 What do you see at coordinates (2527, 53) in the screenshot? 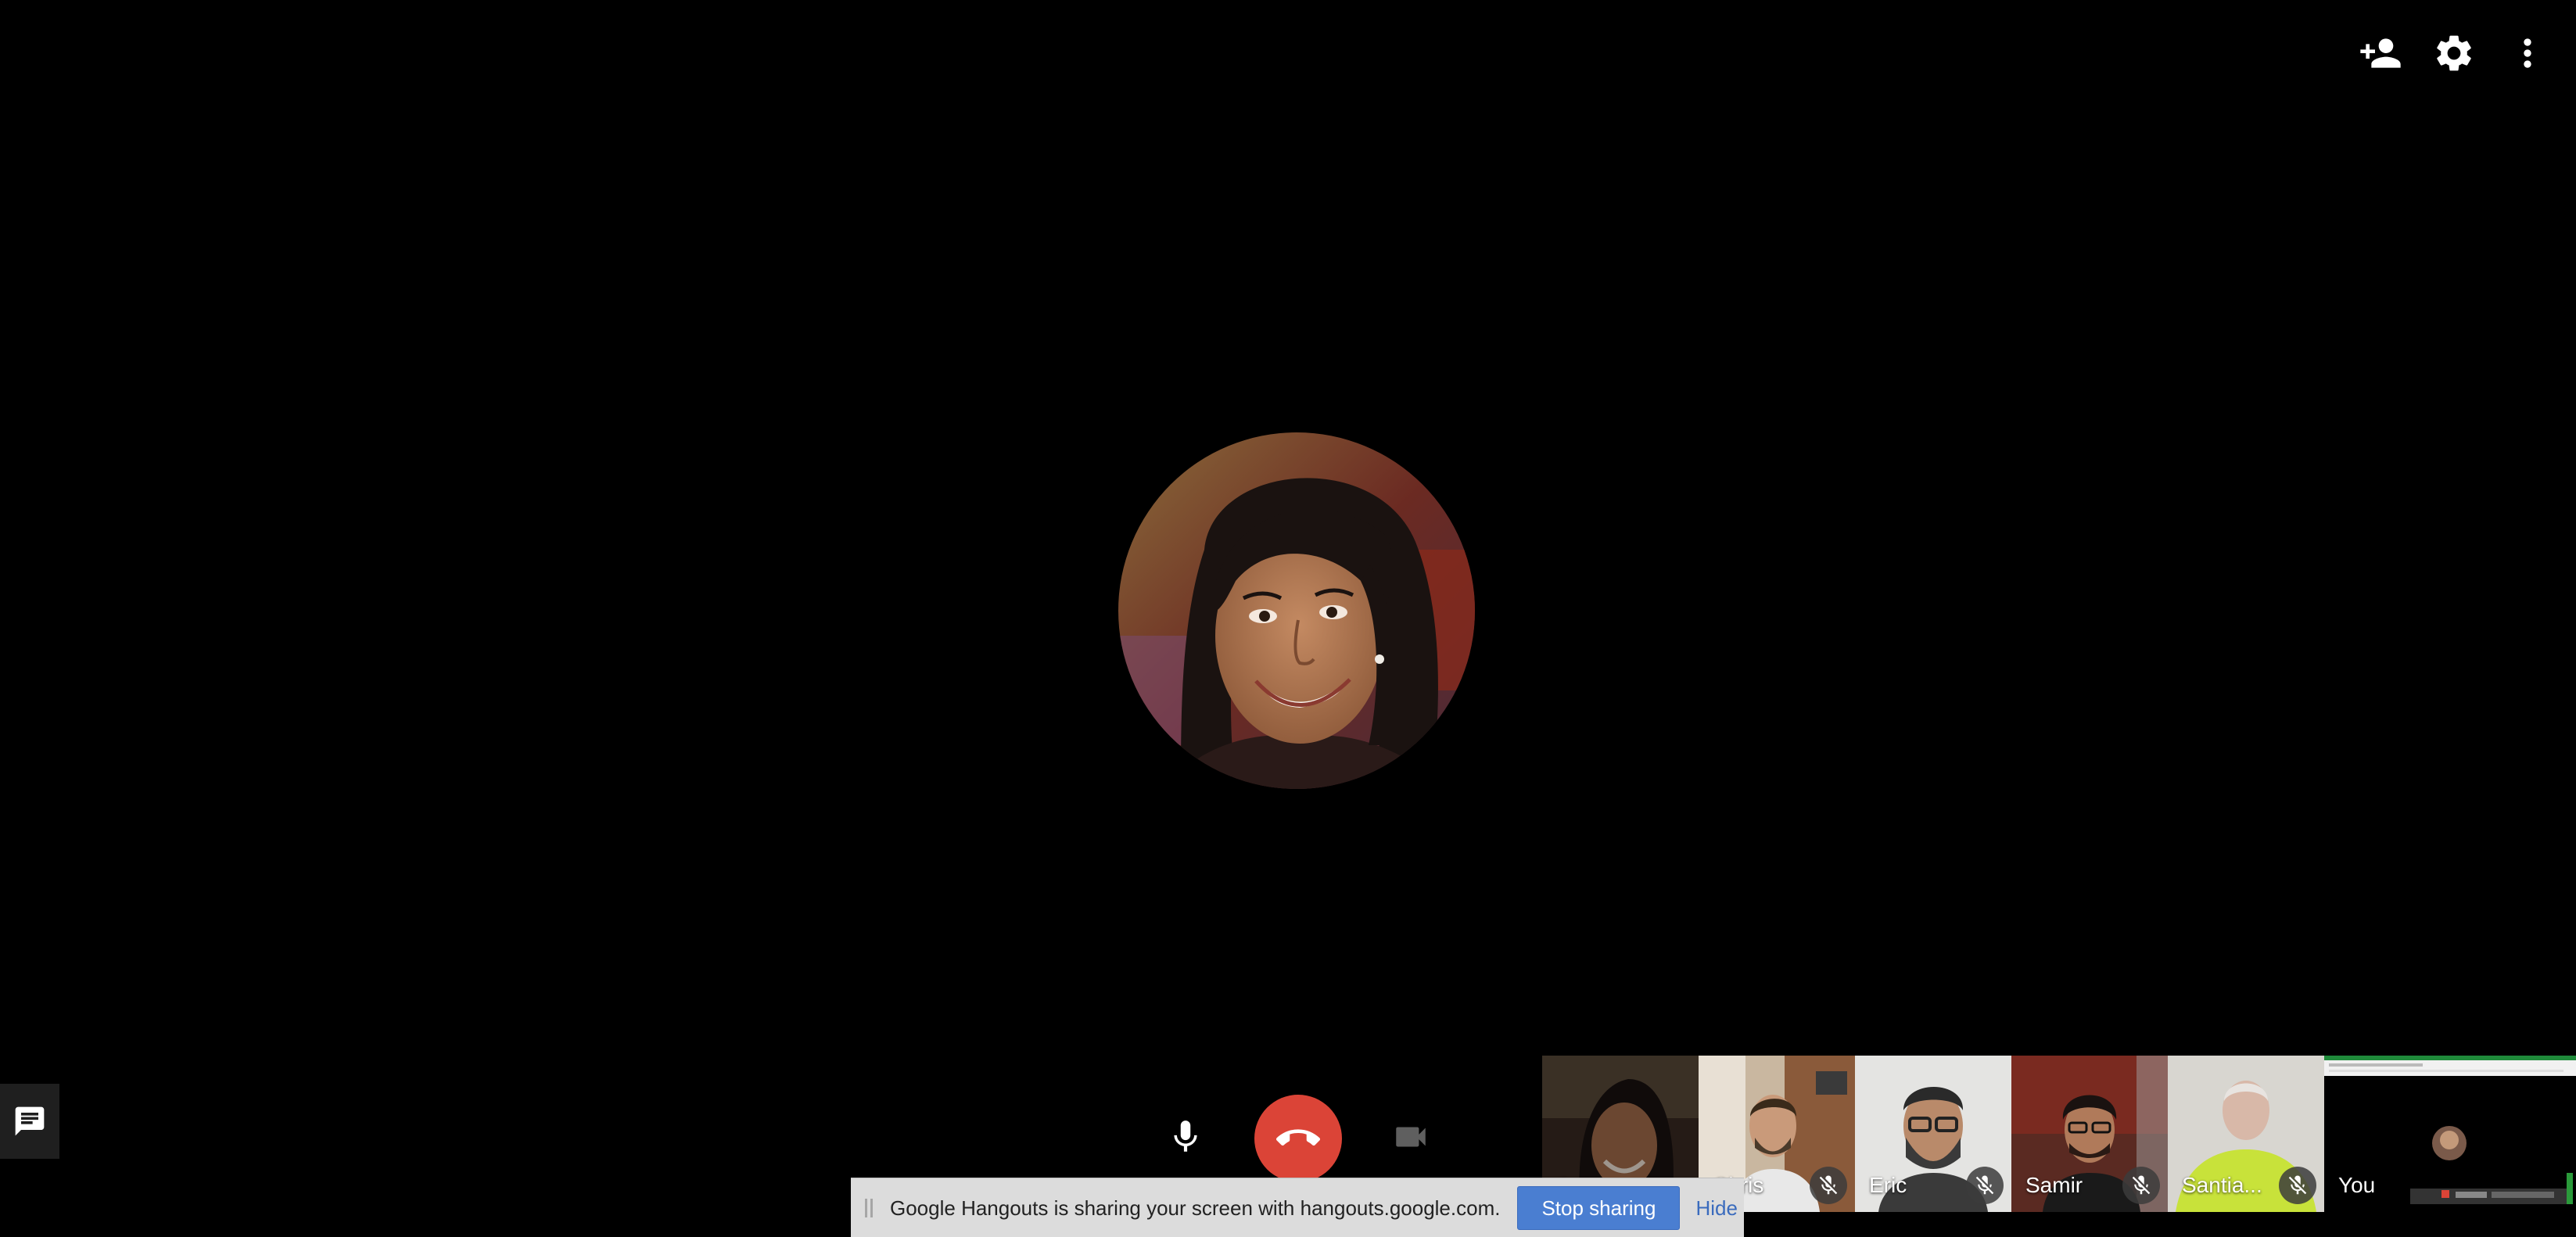
I see `more-vert-icon` at bounding box center [2527, 53].